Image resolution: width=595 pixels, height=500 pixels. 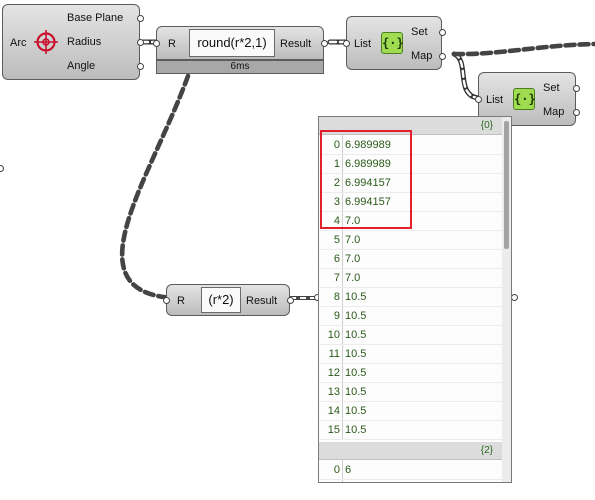 What do you see at coordinates (84, 42) in the screenshot?
I see `radius-output-label: Radius` at bounding box center [84, 42].